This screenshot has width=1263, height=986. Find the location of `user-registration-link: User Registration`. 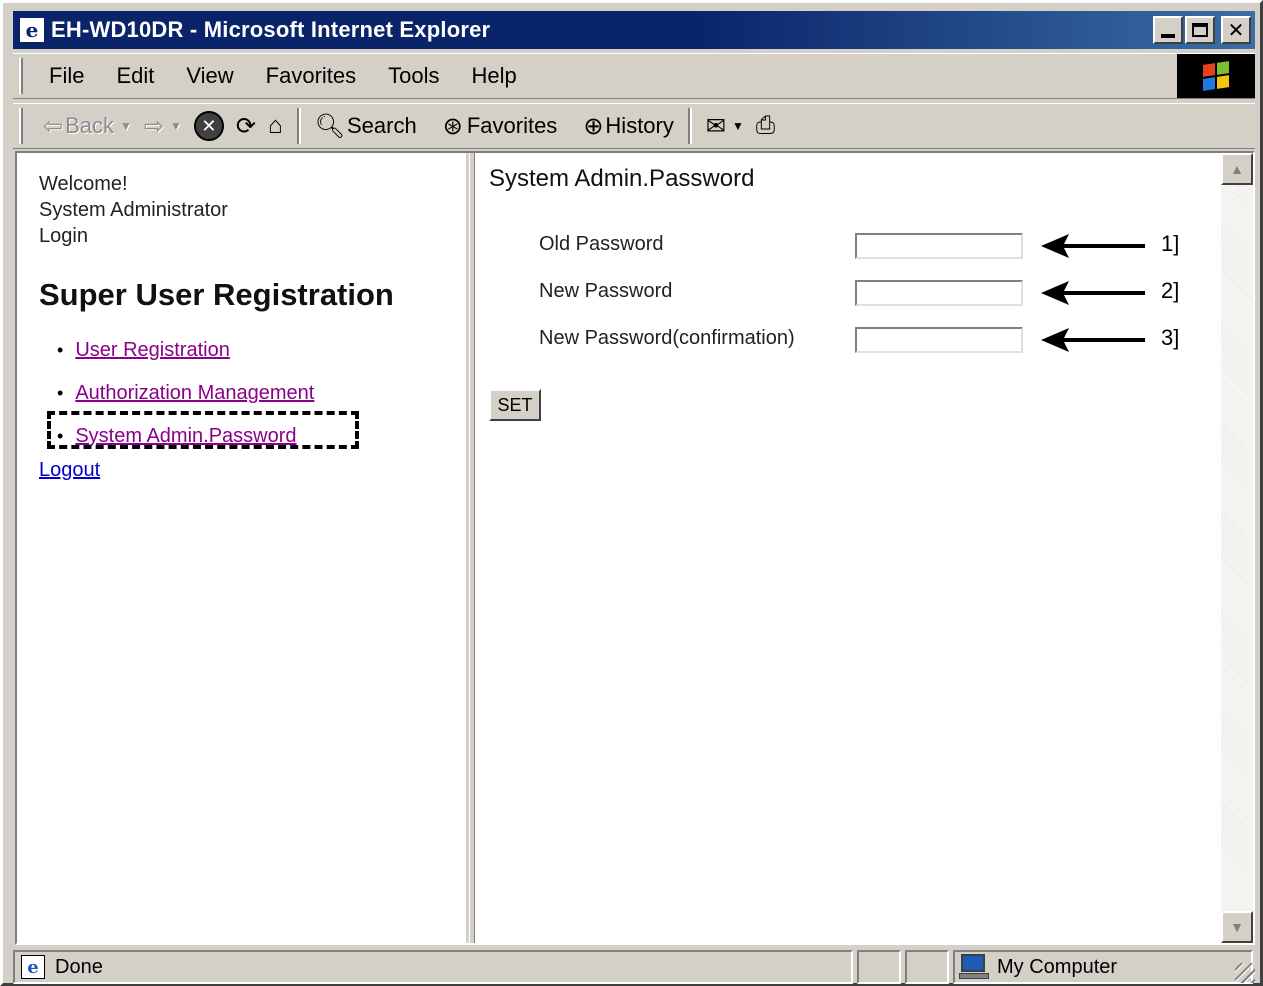

user-registration-link: User Registration is located at coordinates (152, 350).